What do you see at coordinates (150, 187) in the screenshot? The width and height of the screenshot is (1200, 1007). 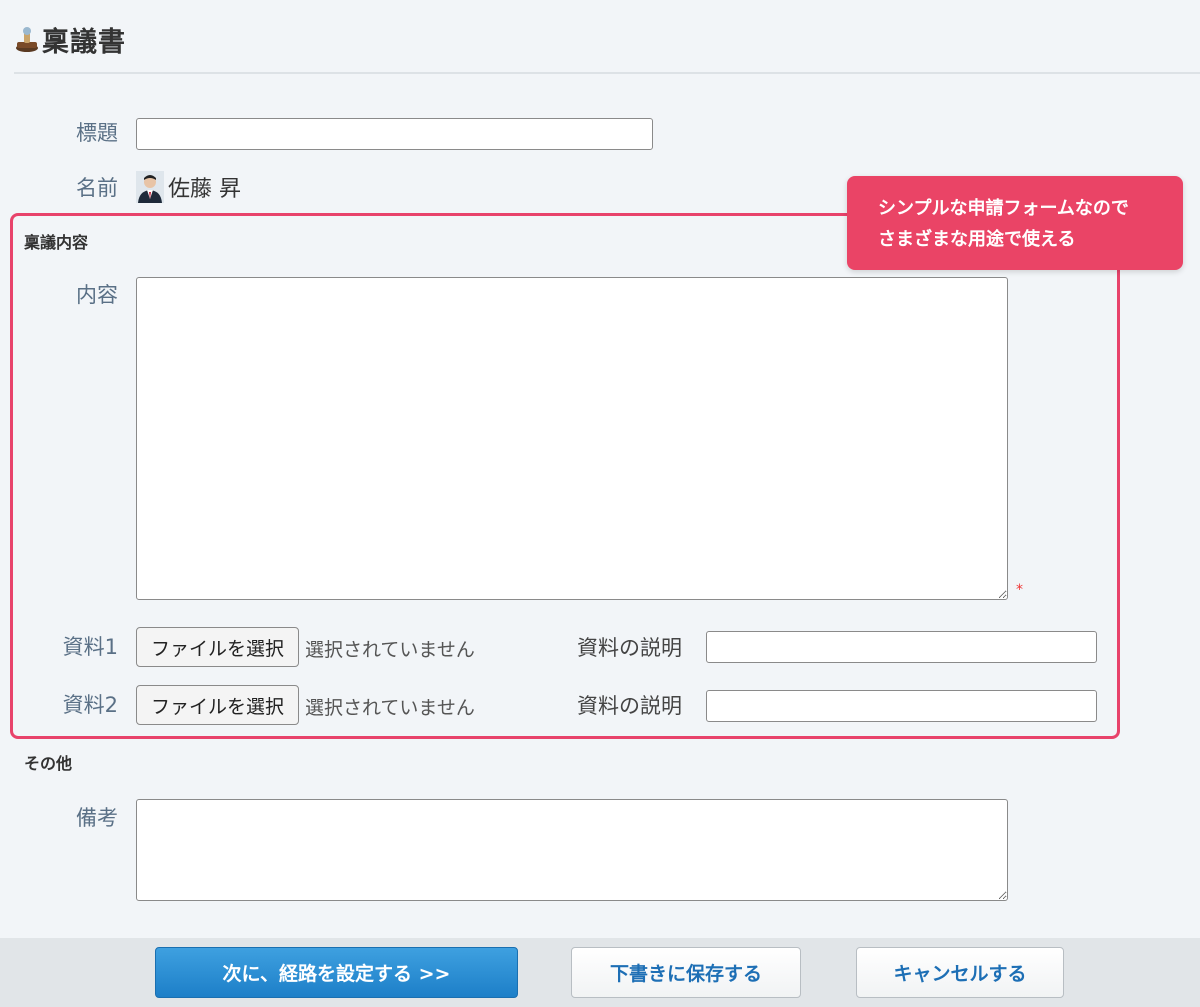 I see `avatar` at bounding box center [150, 187].